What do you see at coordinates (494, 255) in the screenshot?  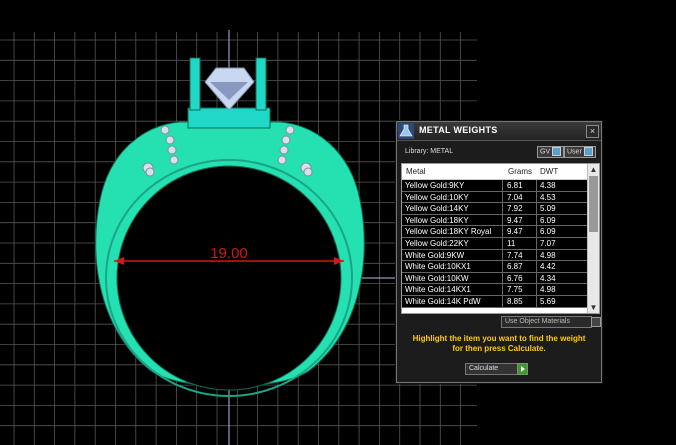 I see `table-row: White Gold:9KW 7.74 4.98` at bounding box center [494, 255].